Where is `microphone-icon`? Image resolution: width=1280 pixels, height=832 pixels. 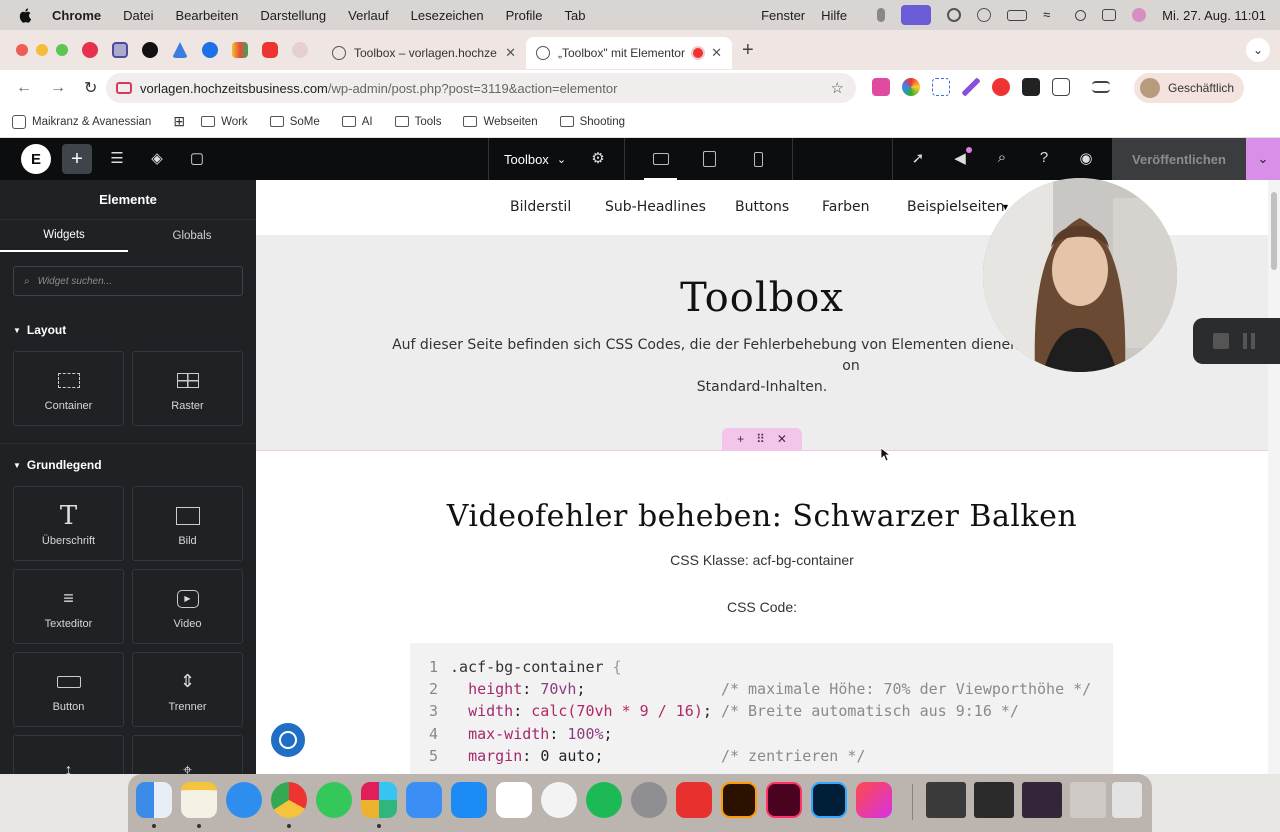 microphone-icon is located at coordinates (881, 15).